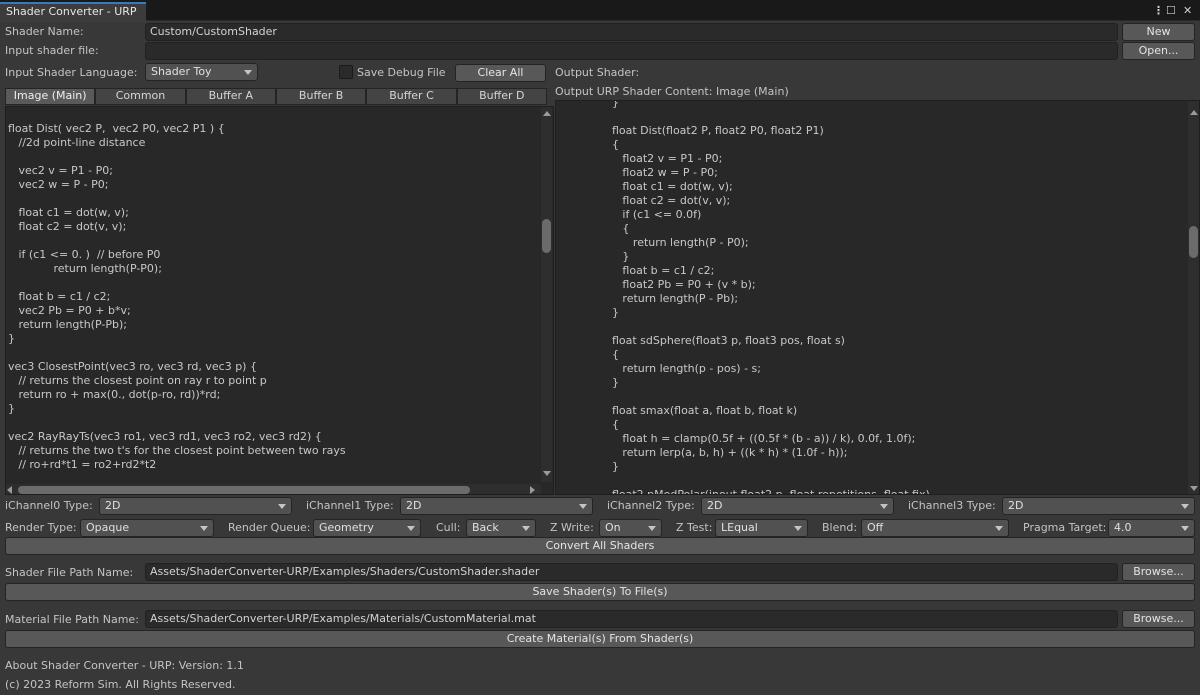  What do you see at coordinates (414, 505) in the screenshot?
I see `ichannel1-value: 2D` at bounding box center [414, 505].